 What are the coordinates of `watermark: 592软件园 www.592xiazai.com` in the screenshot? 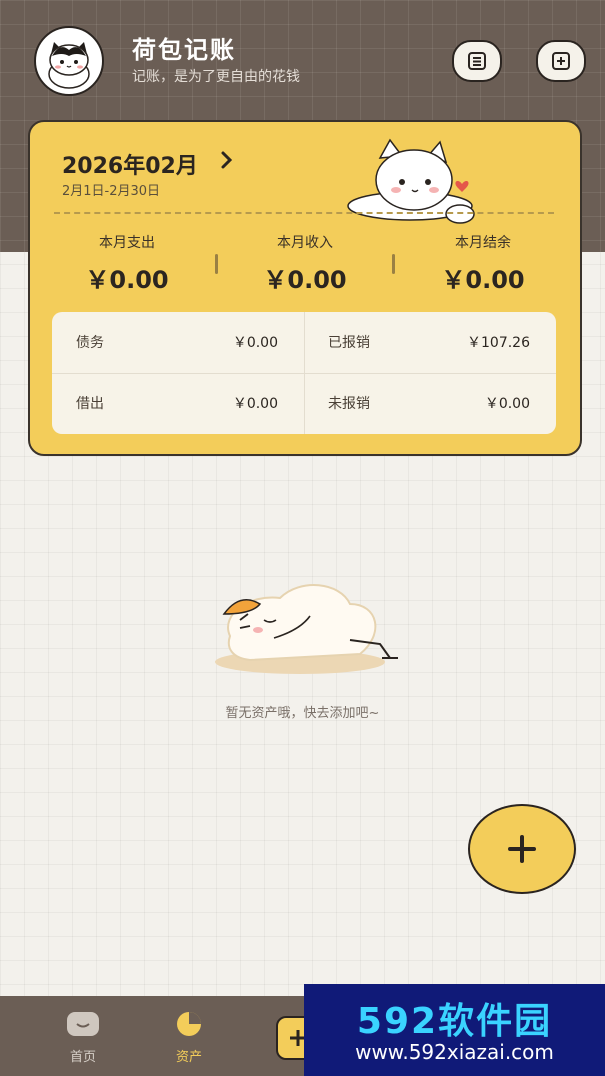 It's located at (454, 1030).